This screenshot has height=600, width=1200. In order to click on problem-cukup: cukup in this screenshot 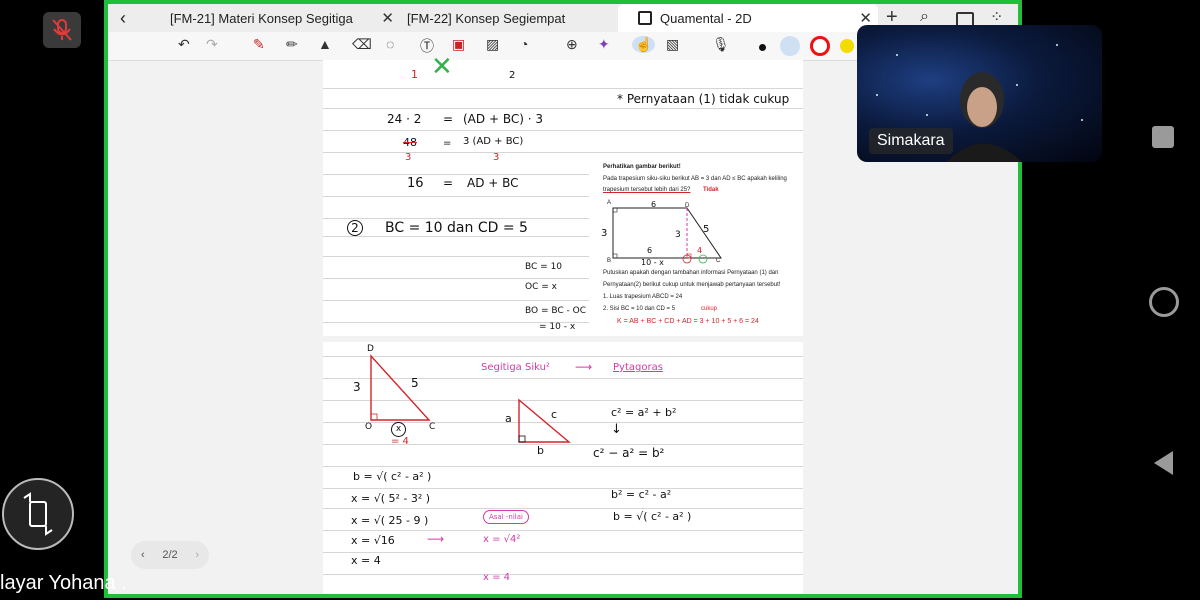, I will do `click(709, 309)`.